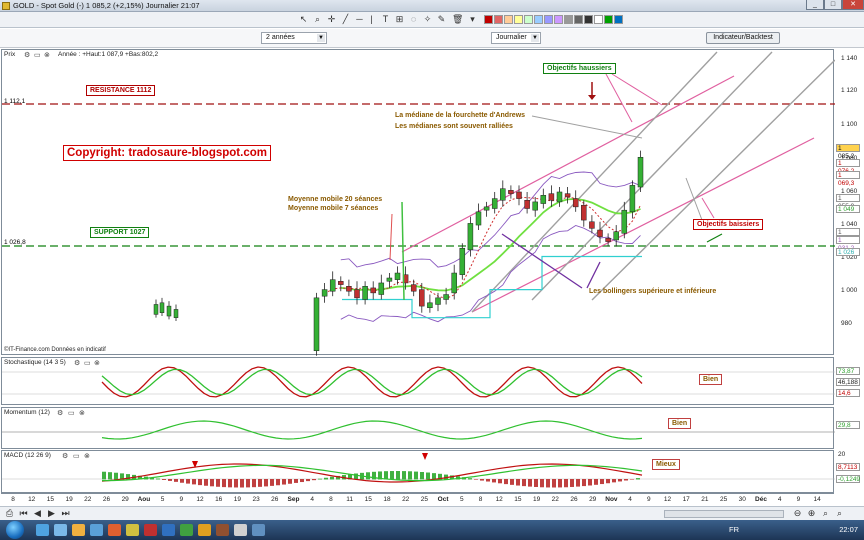 The image size is (864, 540). I want to click on close-button: ✕, so click(853, 5).